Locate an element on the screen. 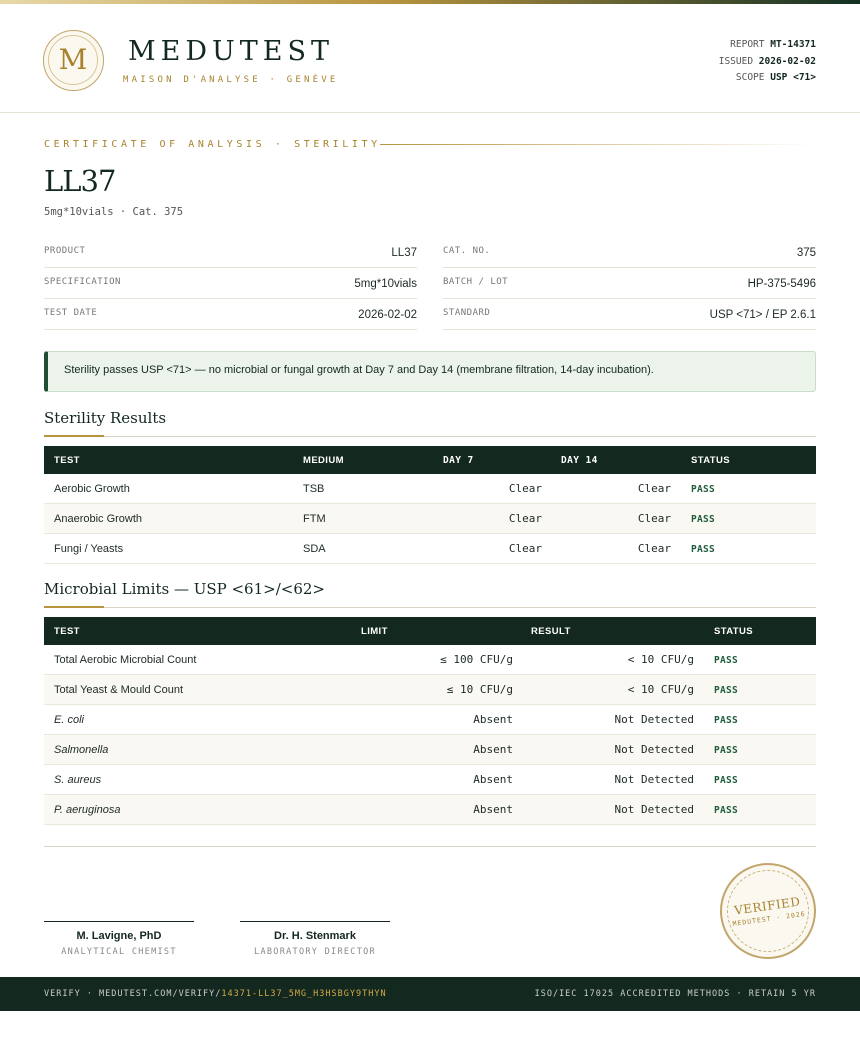 The image size is (860, 1041). detail-row-test-date: TEST DATE 2026-02-02 is located at coordinates (230, 314).